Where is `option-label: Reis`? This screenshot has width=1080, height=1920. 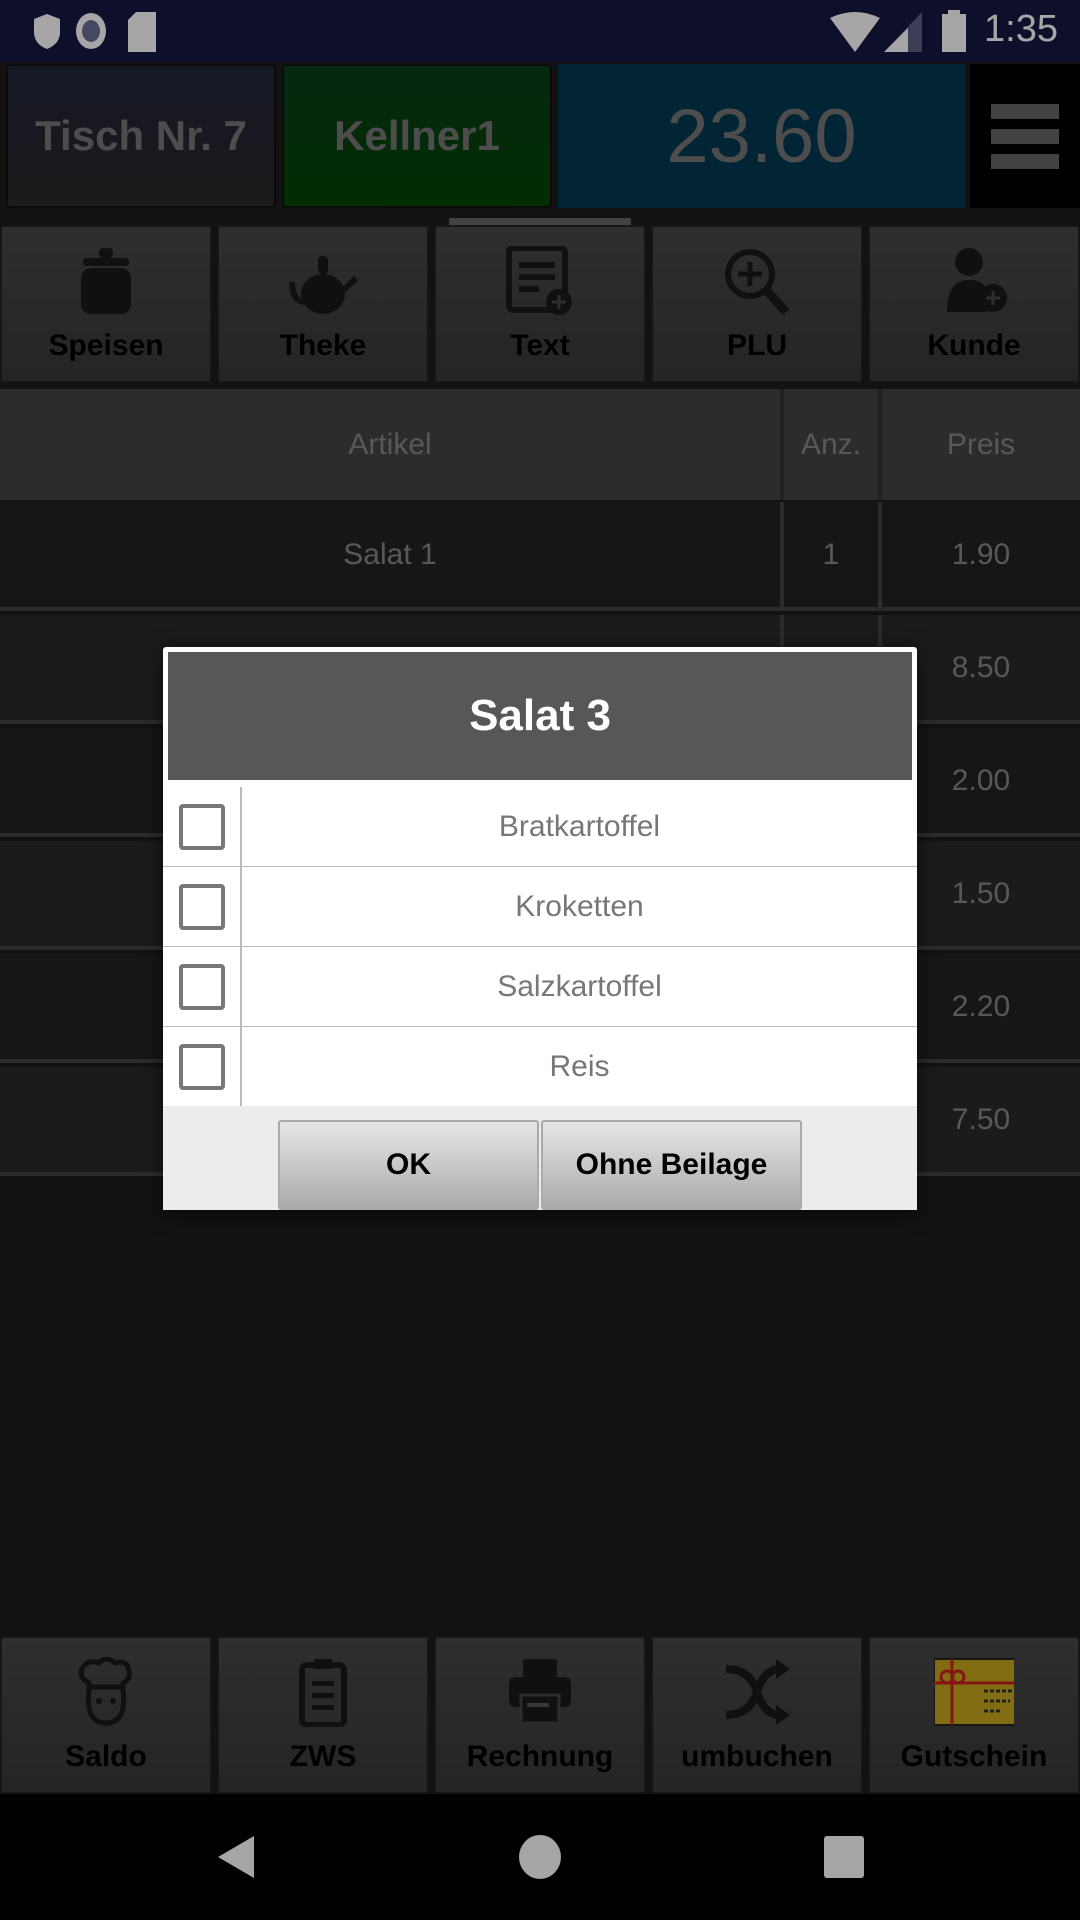
option-label: Reis is located at coordinates (579, 1066).